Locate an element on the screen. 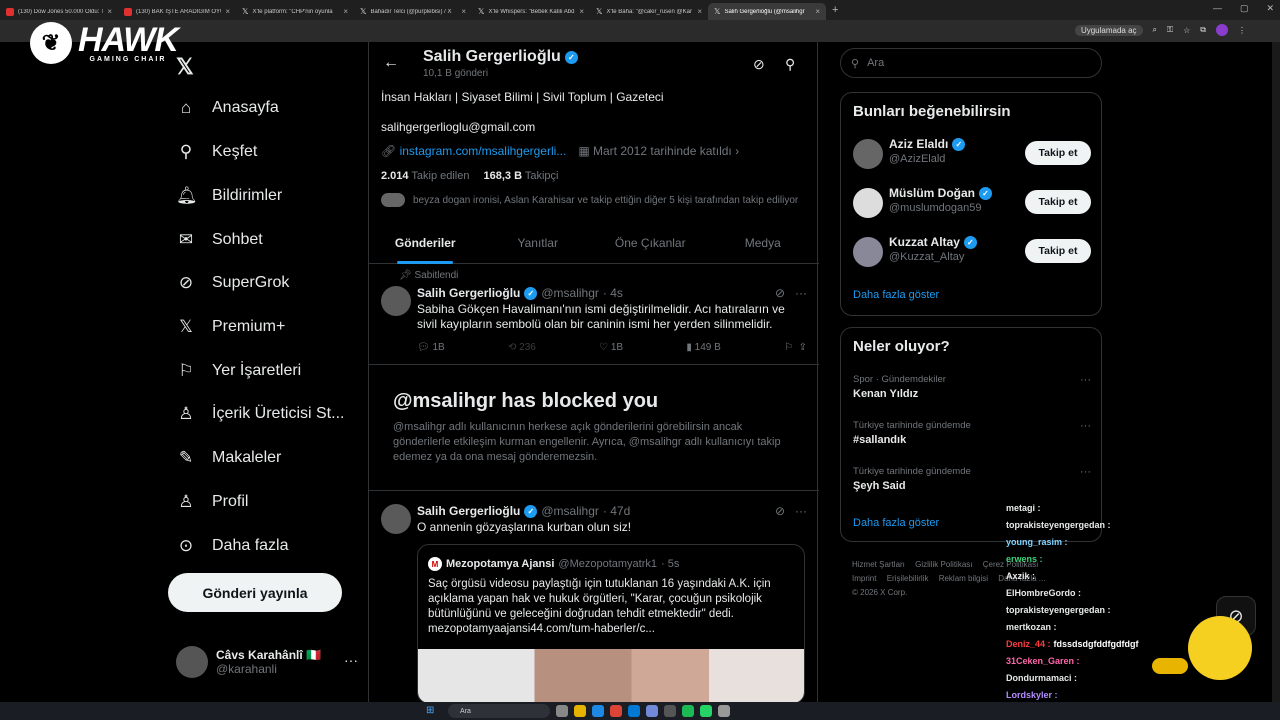 The height and width of the screenshot is (720, 1280). nav-item-premium: 𝕏 Premium+ is located at coordinates (230, 327).